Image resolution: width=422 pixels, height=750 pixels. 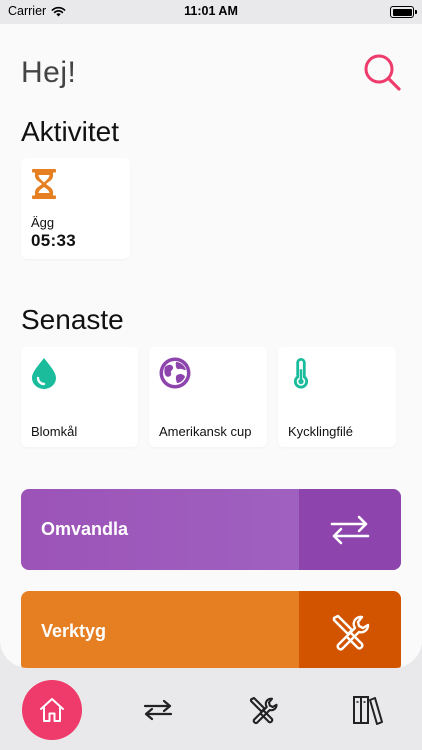 What do you see at coordinates (79, 397) in the screenshot?
I see `recent-card-blomkal: Blomkål` at bounding box center [79, 397].